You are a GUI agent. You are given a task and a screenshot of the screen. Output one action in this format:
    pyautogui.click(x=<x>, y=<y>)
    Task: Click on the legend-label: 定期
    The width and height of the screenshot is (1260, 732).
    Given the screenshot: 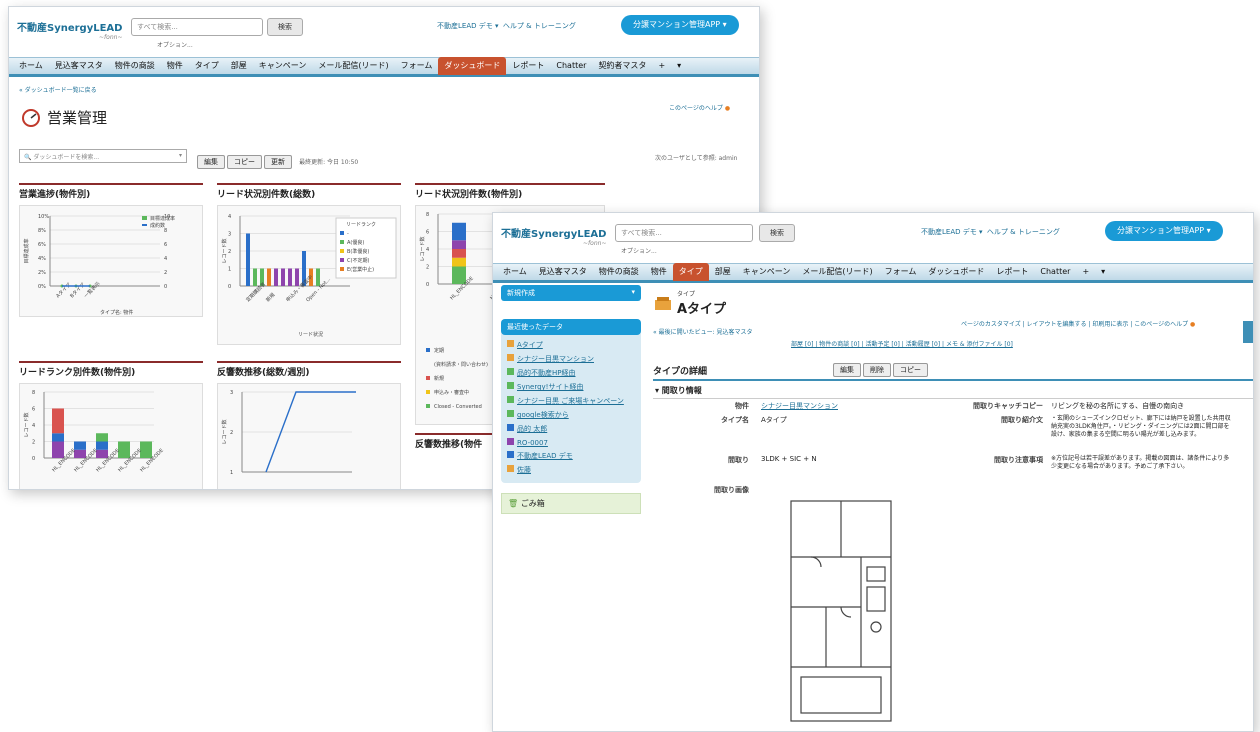 What is the action you would take?
    pyautogui.click(x=439, y=350)
    